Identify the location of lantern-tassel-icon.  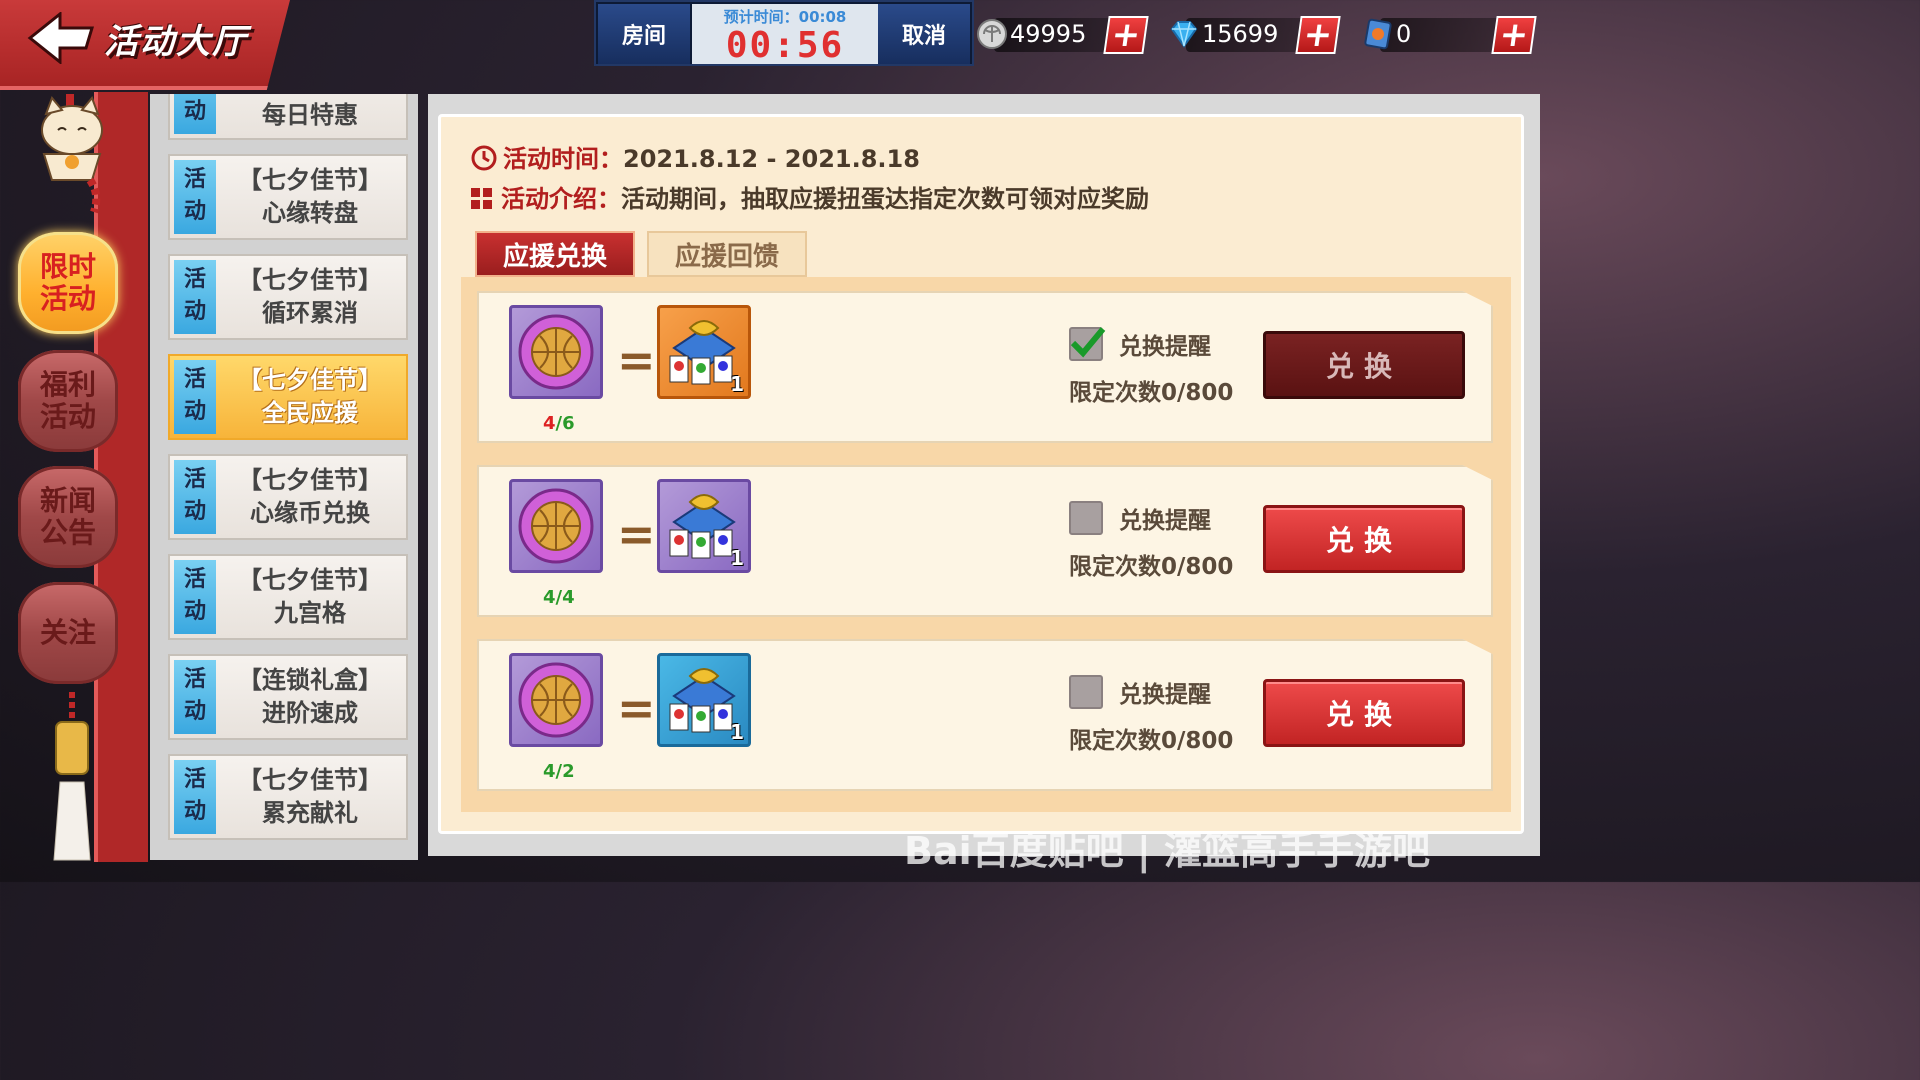
(72, 776).